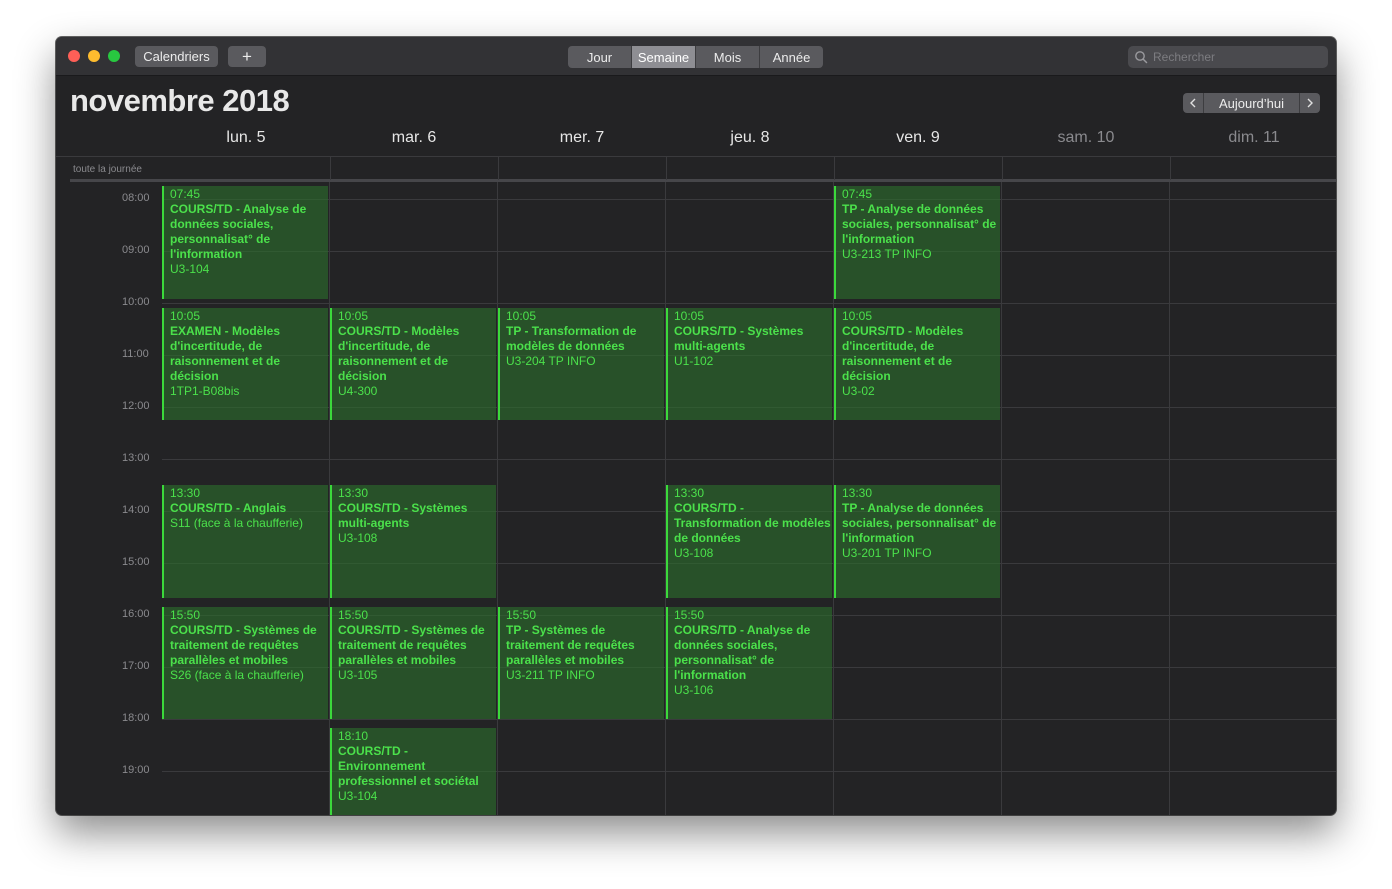 This screenshot has width=1392, height=889. I want to click on hour-label: 10:00, so click(136, 302).